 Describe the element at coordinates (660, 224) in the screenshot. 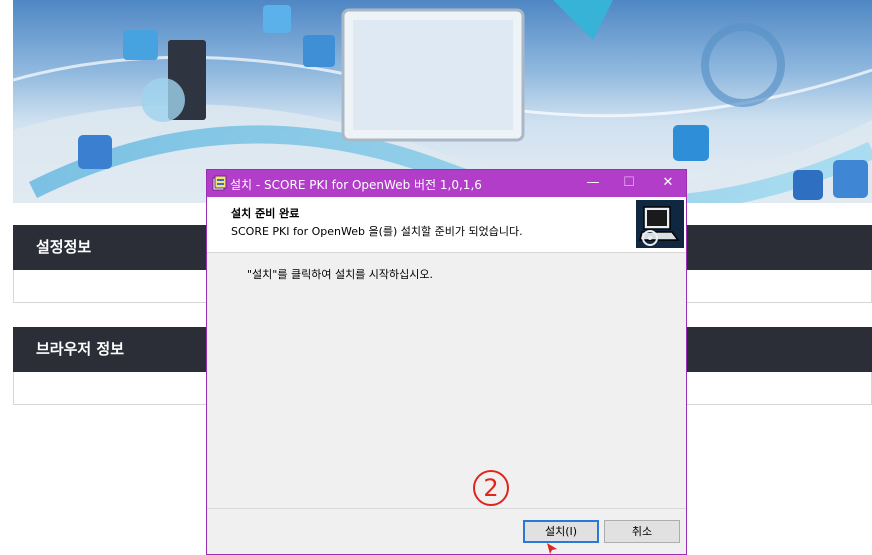

I see `installer-computer-icon` at that location.